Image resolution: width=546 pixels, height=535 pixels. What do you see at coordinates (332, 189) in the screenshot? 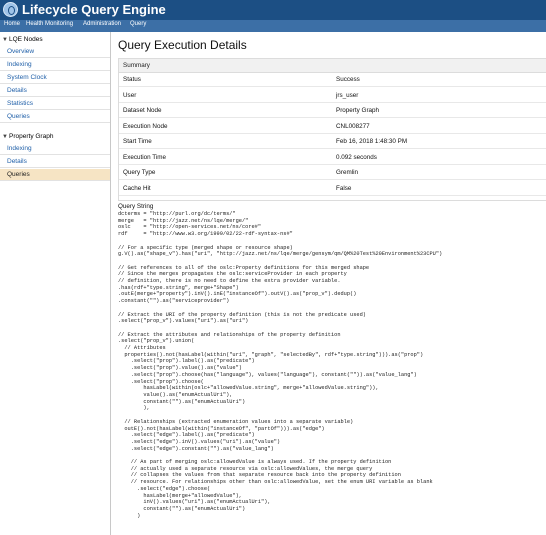
I see `summary-row: Cache Hit False` at bounding box center [332, 189].